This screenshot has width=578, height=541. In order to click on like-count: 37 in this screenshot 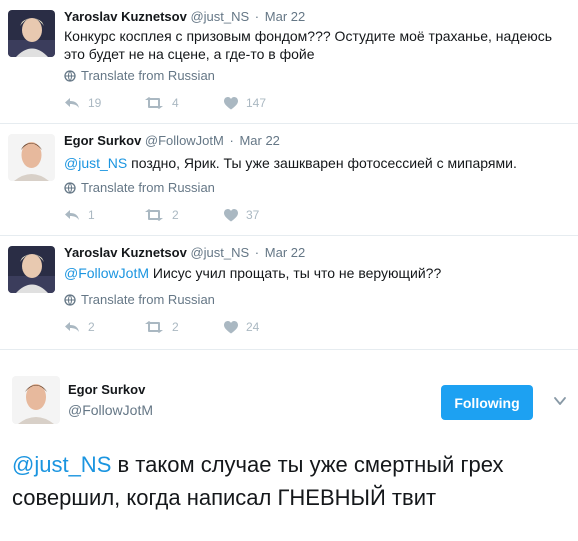, I will do `click(253, 215)`.